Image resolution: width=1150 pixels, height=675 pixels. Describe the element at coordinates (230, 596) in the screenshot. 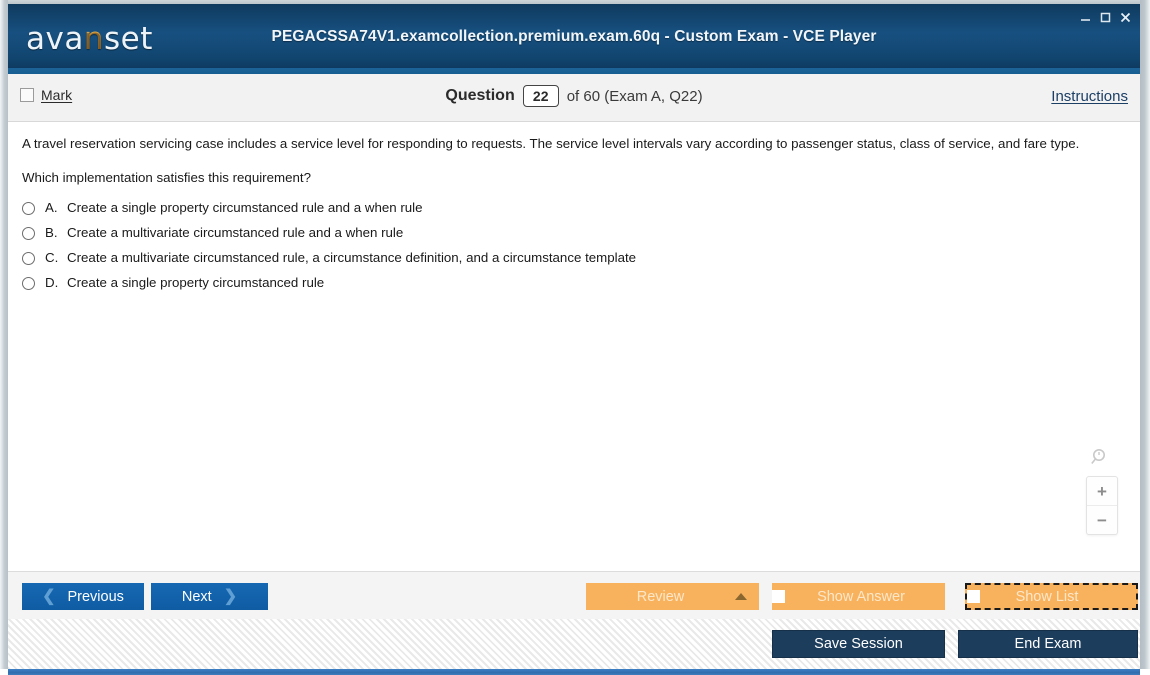

I see `chevron-right-icon: ❯` at that location.